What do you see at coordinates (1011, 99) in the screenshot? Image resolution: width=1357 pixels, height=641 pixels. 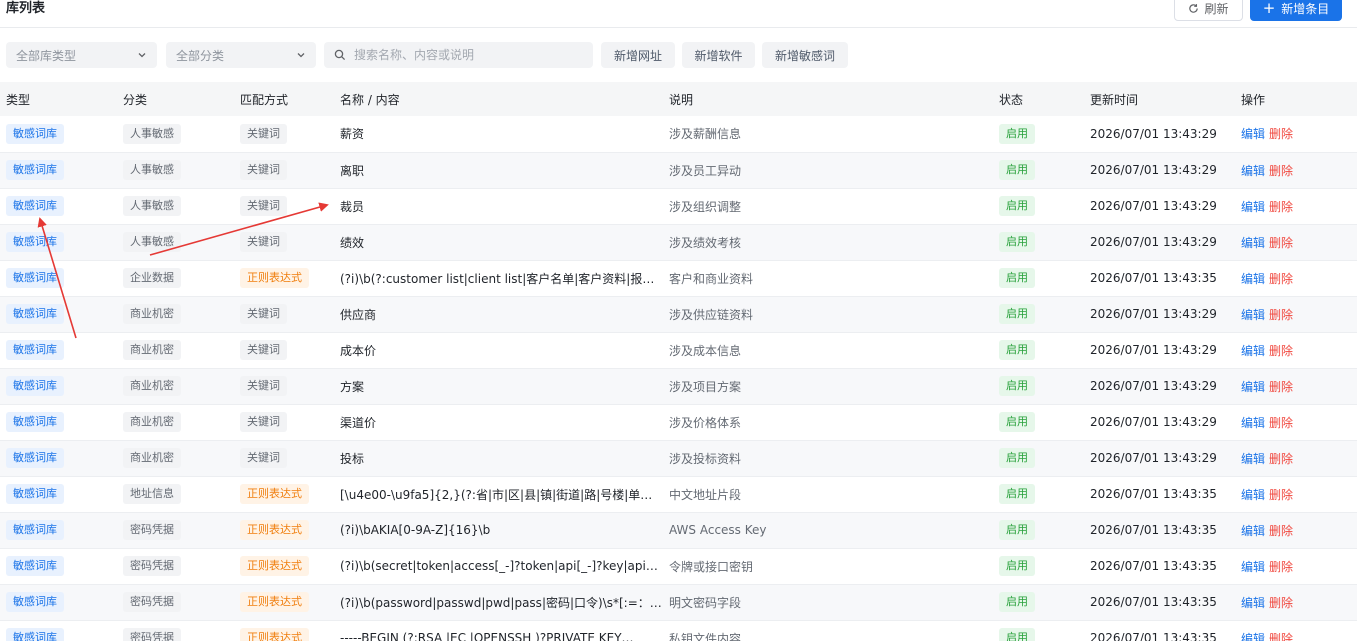 I see `column-header-status: 状态` at bounding box center [1011, 99].